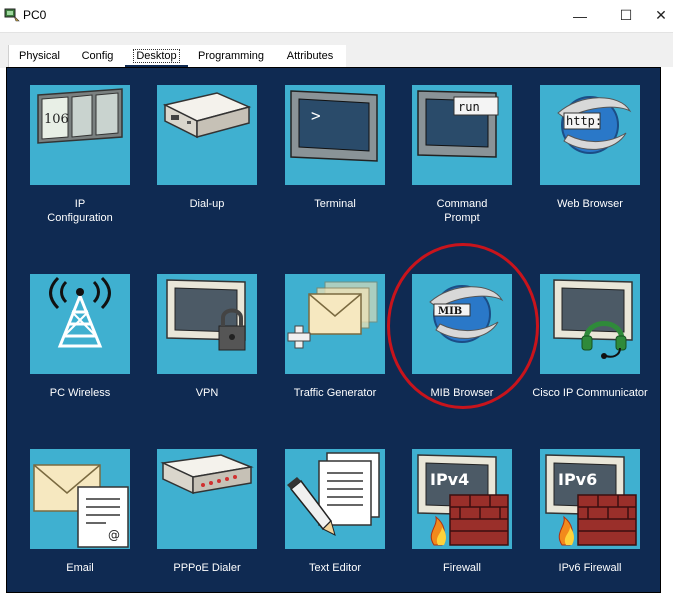  What do you see at coordinates (462, 393) in the screenshot?
I see `app-label: MIB Browser` at bounding box center [462, 393].